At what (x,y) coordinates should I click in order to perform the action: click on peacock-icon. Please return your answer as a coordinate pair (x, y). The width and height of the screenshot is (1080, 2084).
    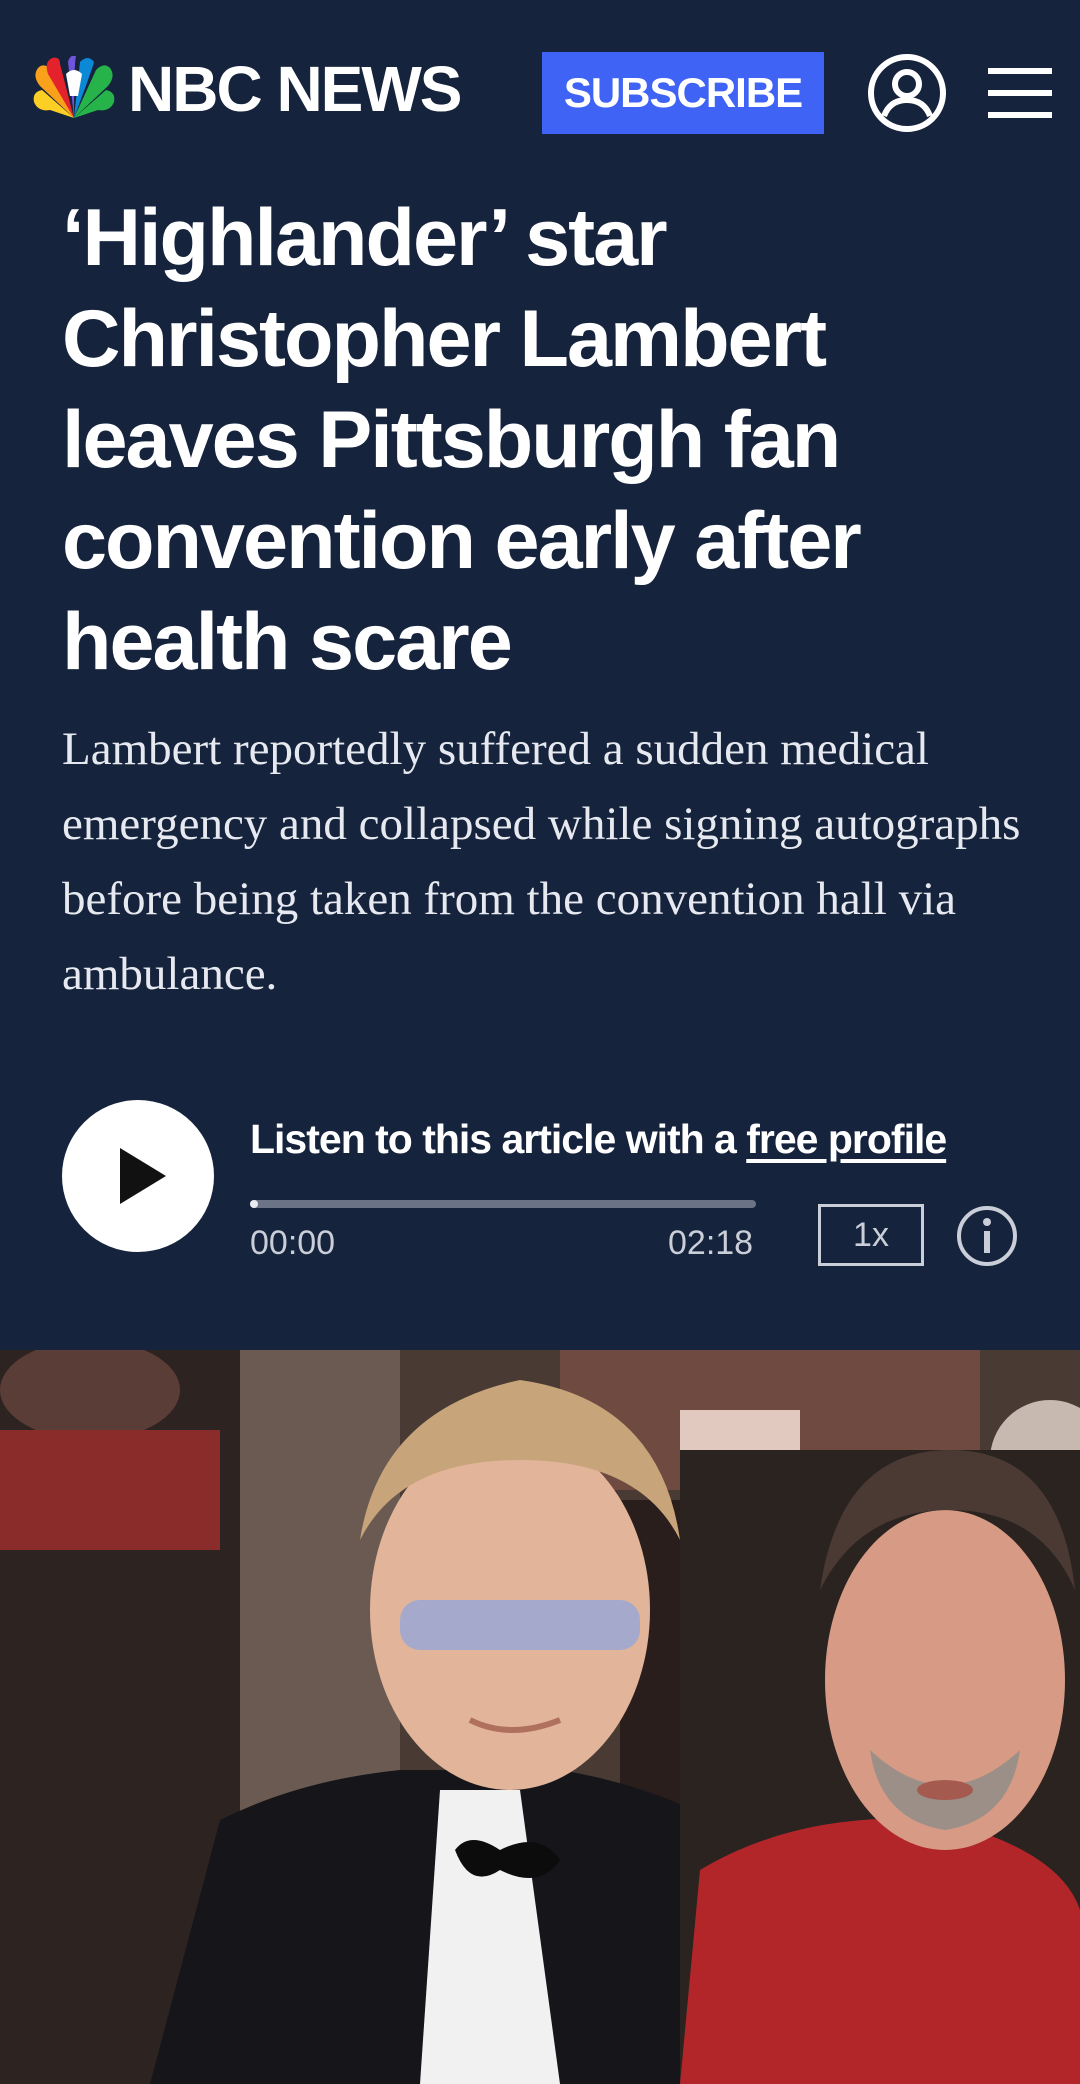
    Looking at the image, I should click on (74, 87).